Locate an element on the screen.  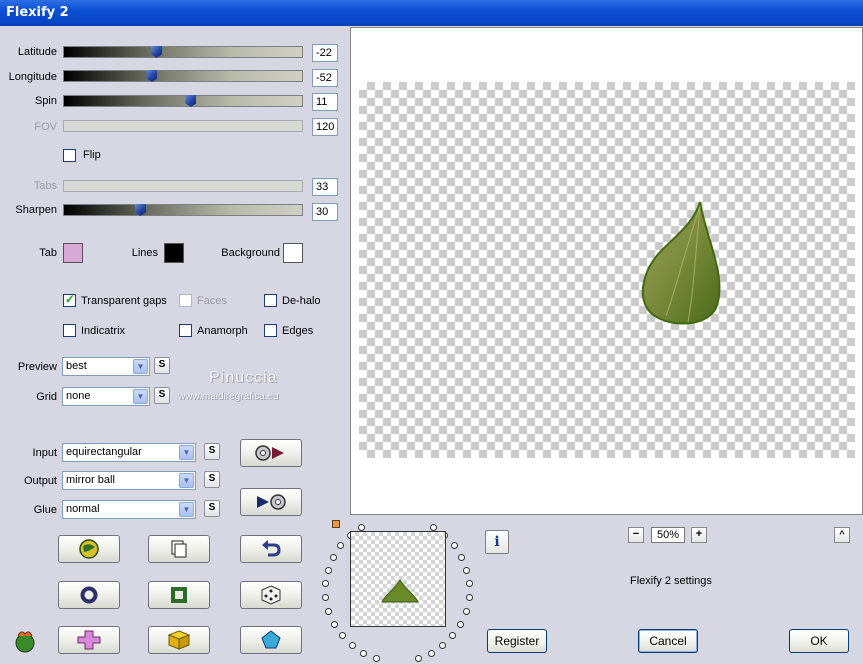
longitude-slider is located at coordinates (183, 76).